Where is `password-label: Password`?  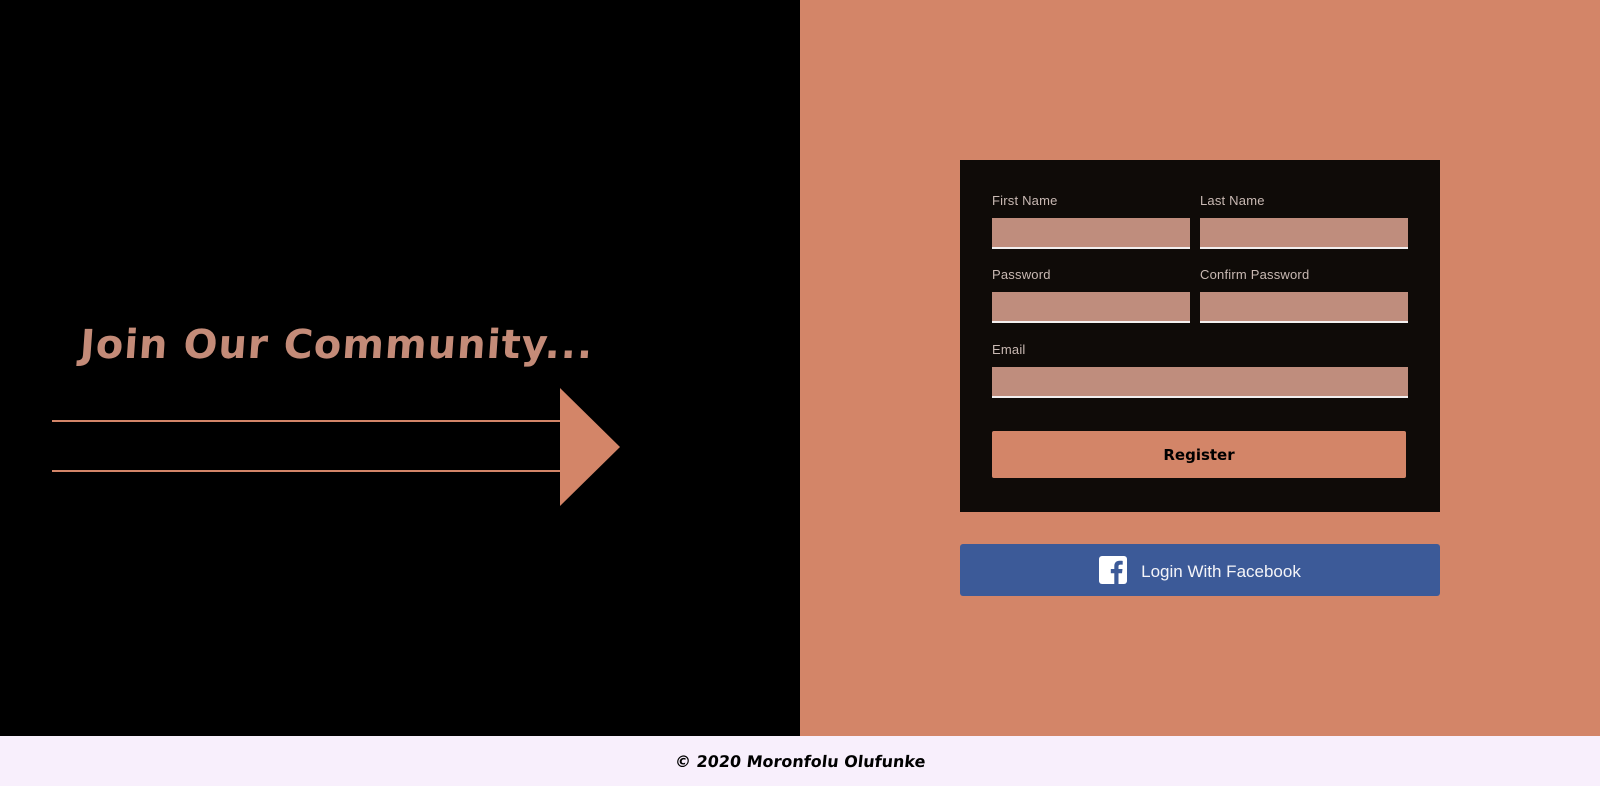
password-label: Password is located at coordinates (1021, 274).